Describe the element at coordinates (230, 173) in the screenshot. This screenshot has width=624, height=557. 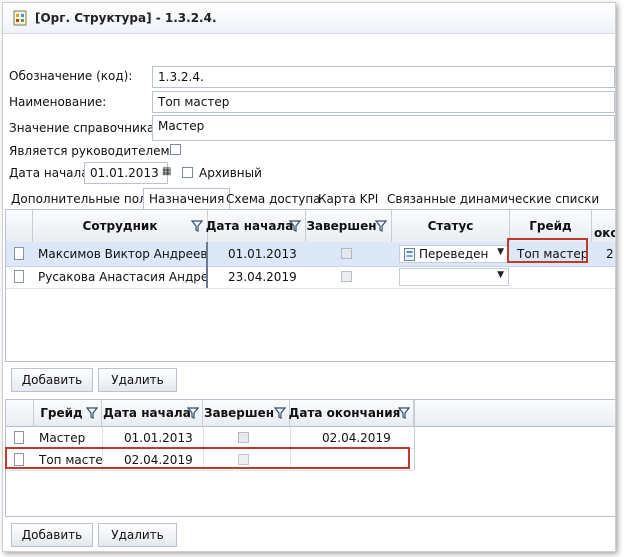
I see `archive-label: Архивный` at that location.